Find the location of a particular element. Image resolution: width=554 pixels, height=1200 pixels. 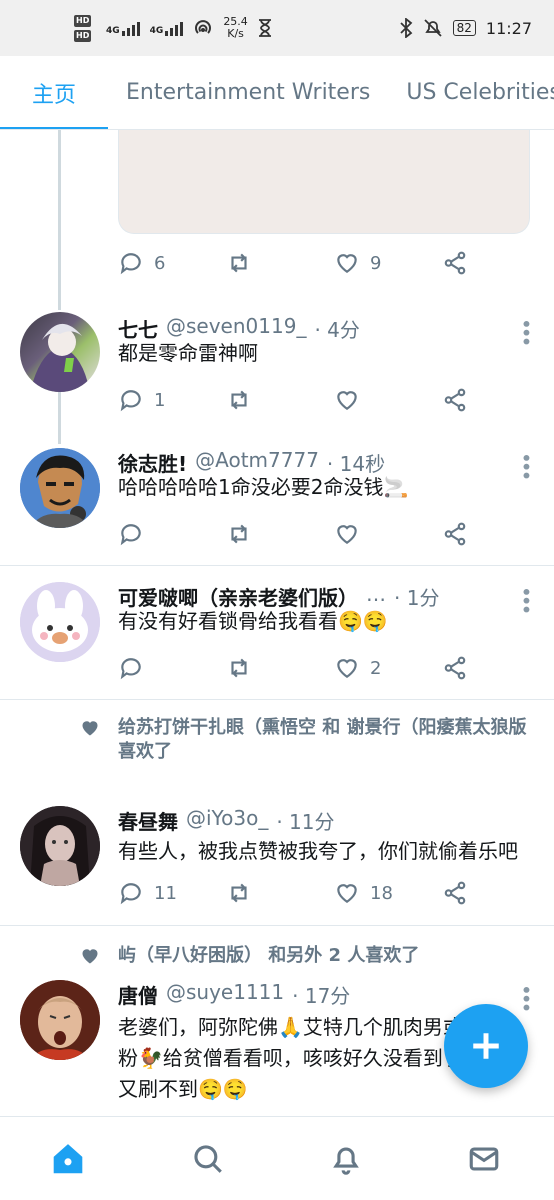

tweet: 徐志胜! @Aotm7777 · 14秒 ••• 哈哈哈哈哈1命没必要2命没钱🚬 is located at coordinates (277, 499).